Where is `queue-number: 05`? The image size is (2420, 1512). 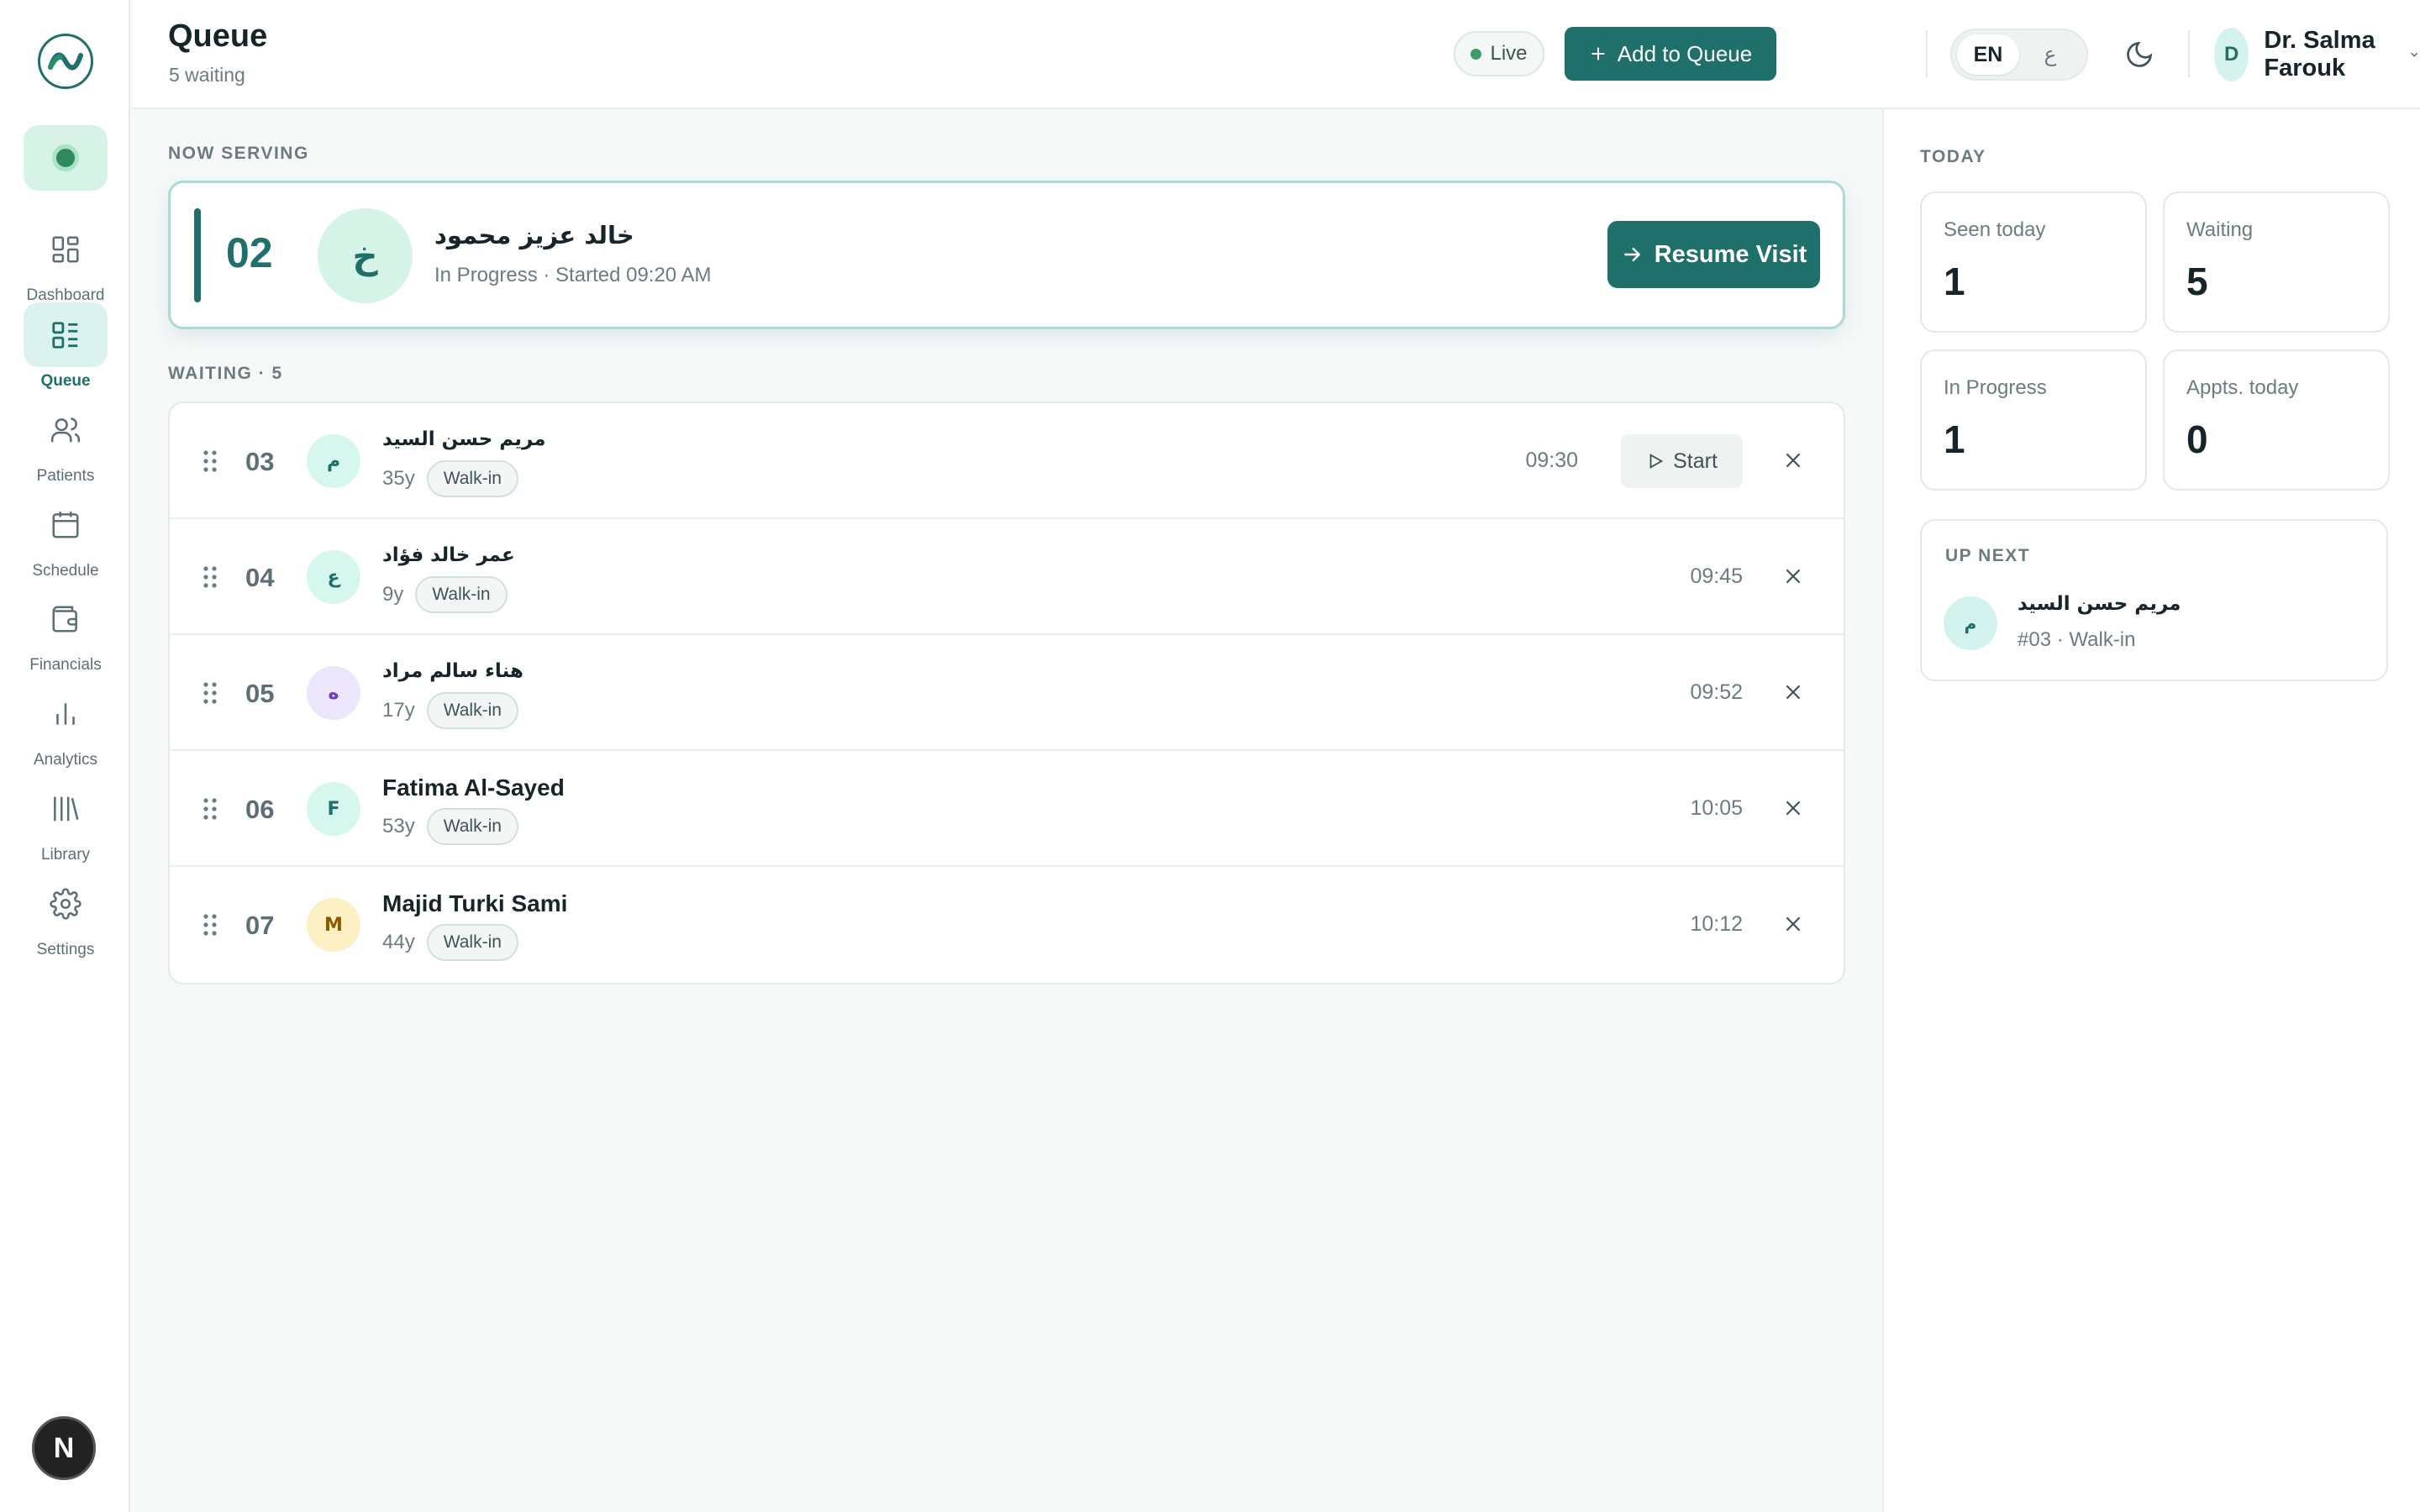 queue-number: 05 is located at coordinates (260, 693).